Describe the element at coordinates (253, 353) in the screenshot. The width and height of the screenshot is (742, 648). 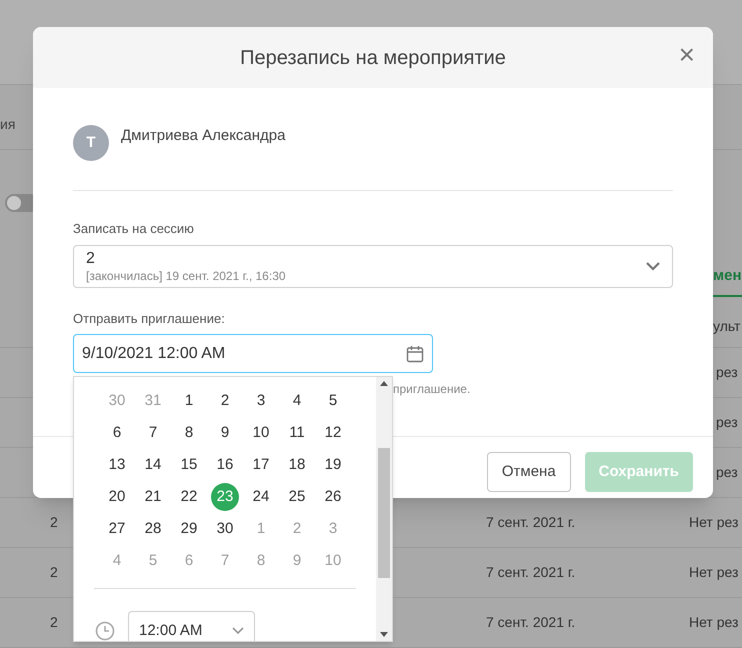
I see `date-field: 9/10/2021 12:00 AM` at that location.